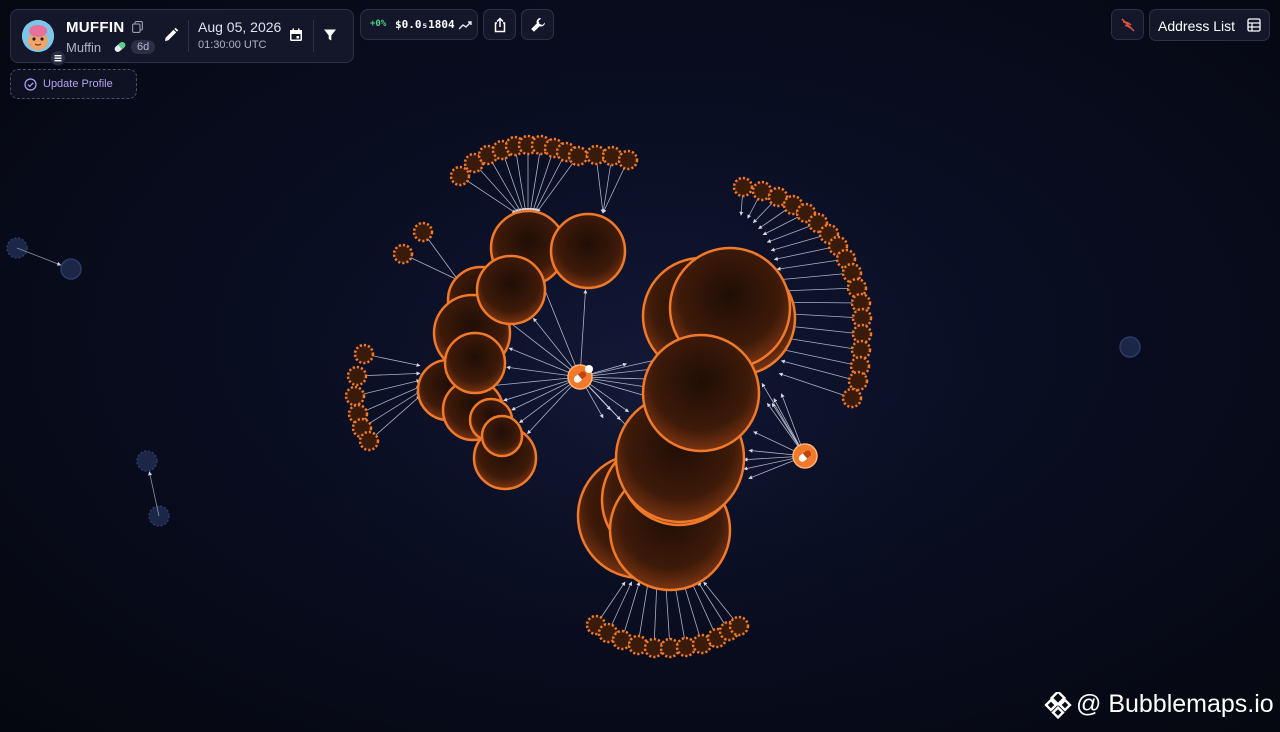  What do you see at coordinates (137, 27) in the screenshot?
I see `copy-icon` at bounding box center [137, 27].